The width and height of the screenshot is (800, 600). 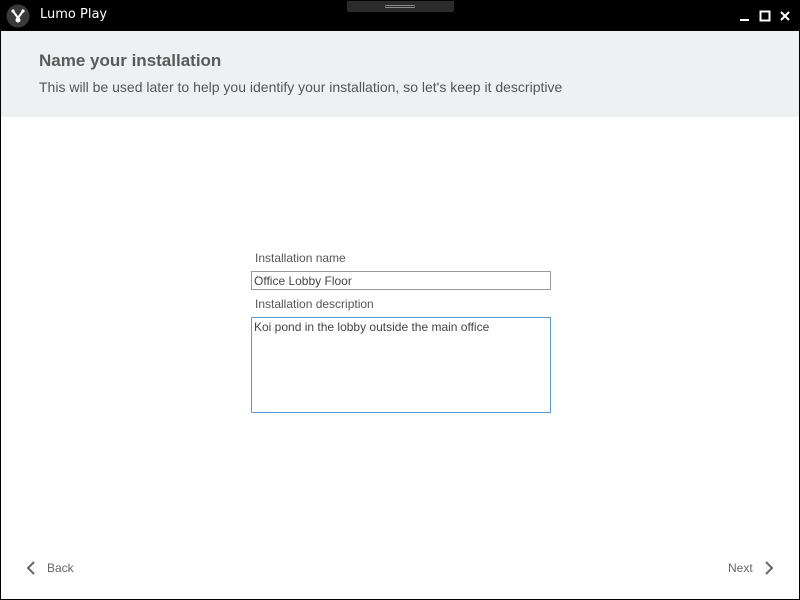 I want to click on next-label: Next, so click(x=740, y=568).